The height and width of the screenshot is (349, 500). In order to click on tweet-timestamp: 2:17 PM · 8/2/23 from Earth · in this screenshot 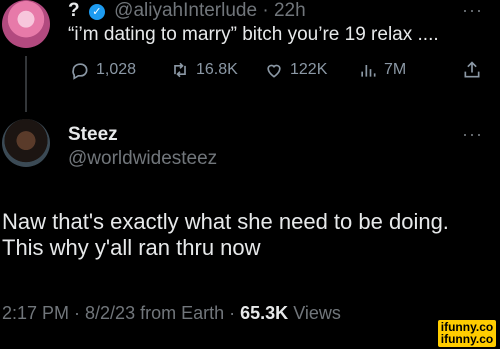, I will do `click(118, 313)`.